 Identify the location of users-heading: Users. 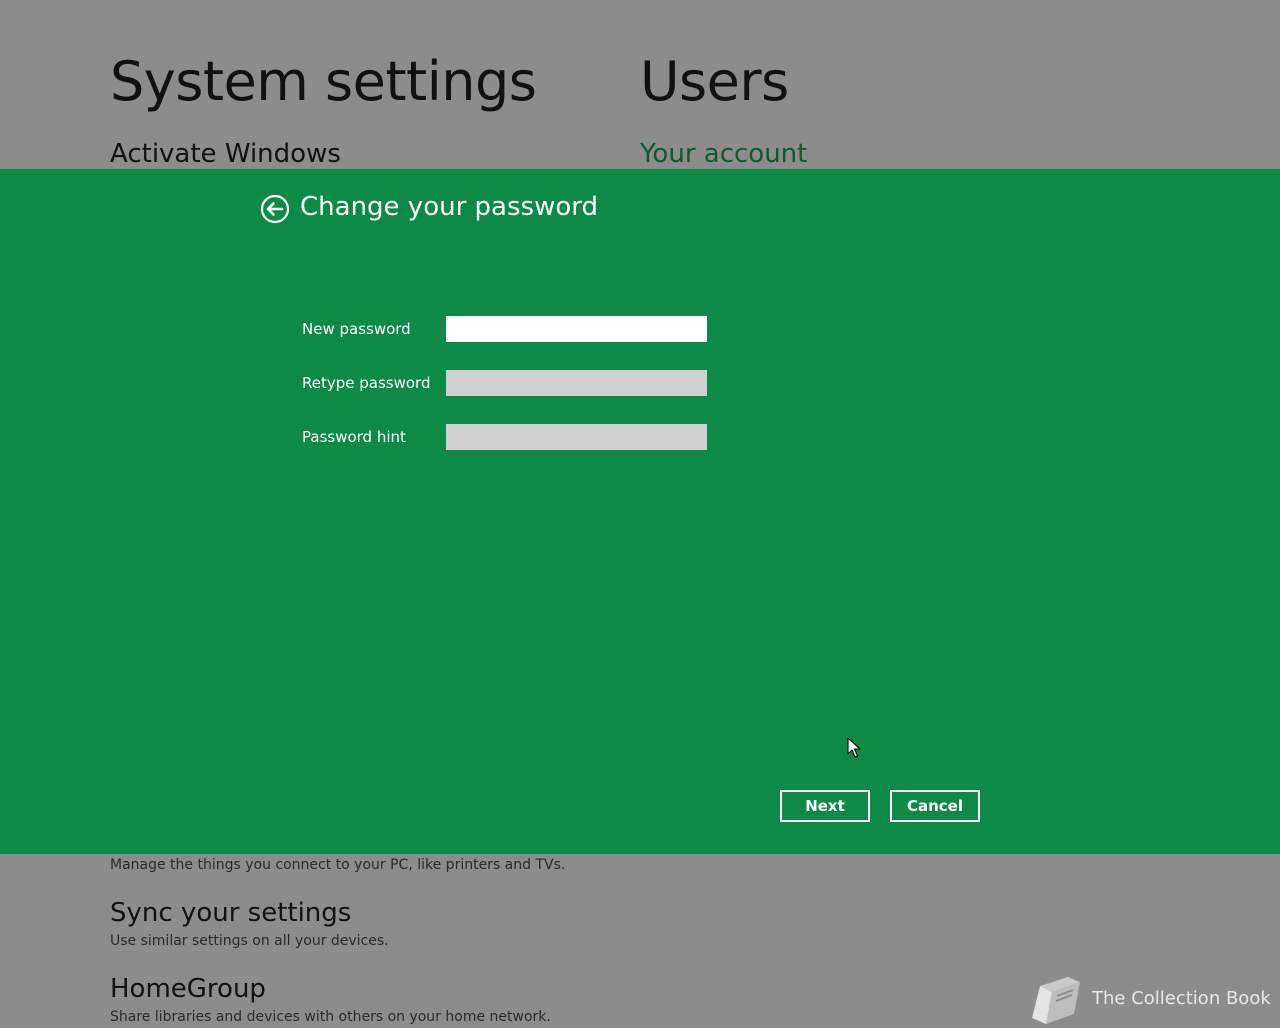
(714, 81).